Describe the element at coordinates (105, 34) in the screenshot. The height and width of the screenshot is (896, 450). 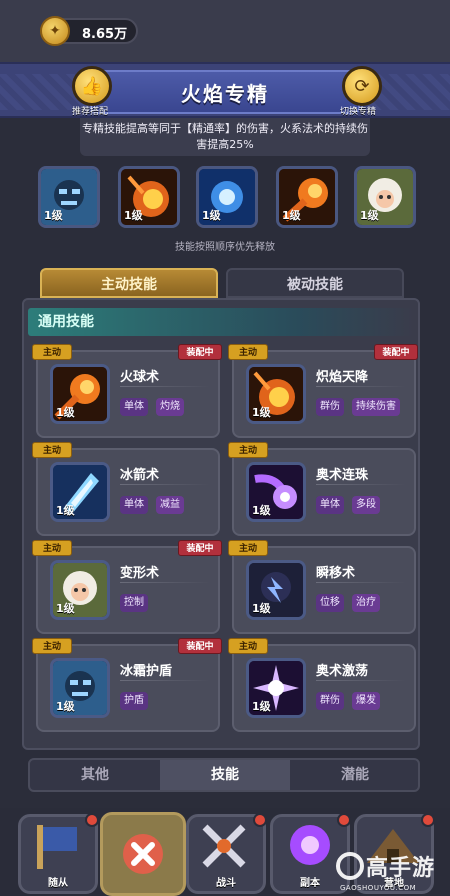
I see `currency-amount: 8.65万` at that location.